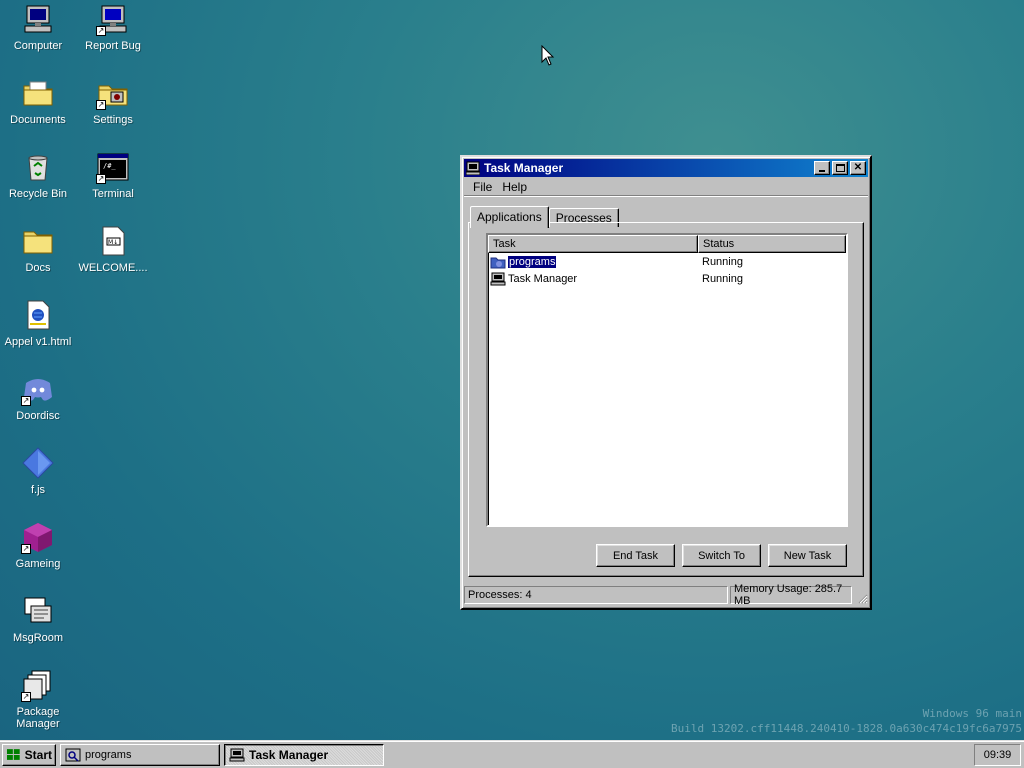 The image size is (1024, 768). Describe the element at coordinates (38, 167) in the screenshot. I see `recycle-bin-icon` at that location.